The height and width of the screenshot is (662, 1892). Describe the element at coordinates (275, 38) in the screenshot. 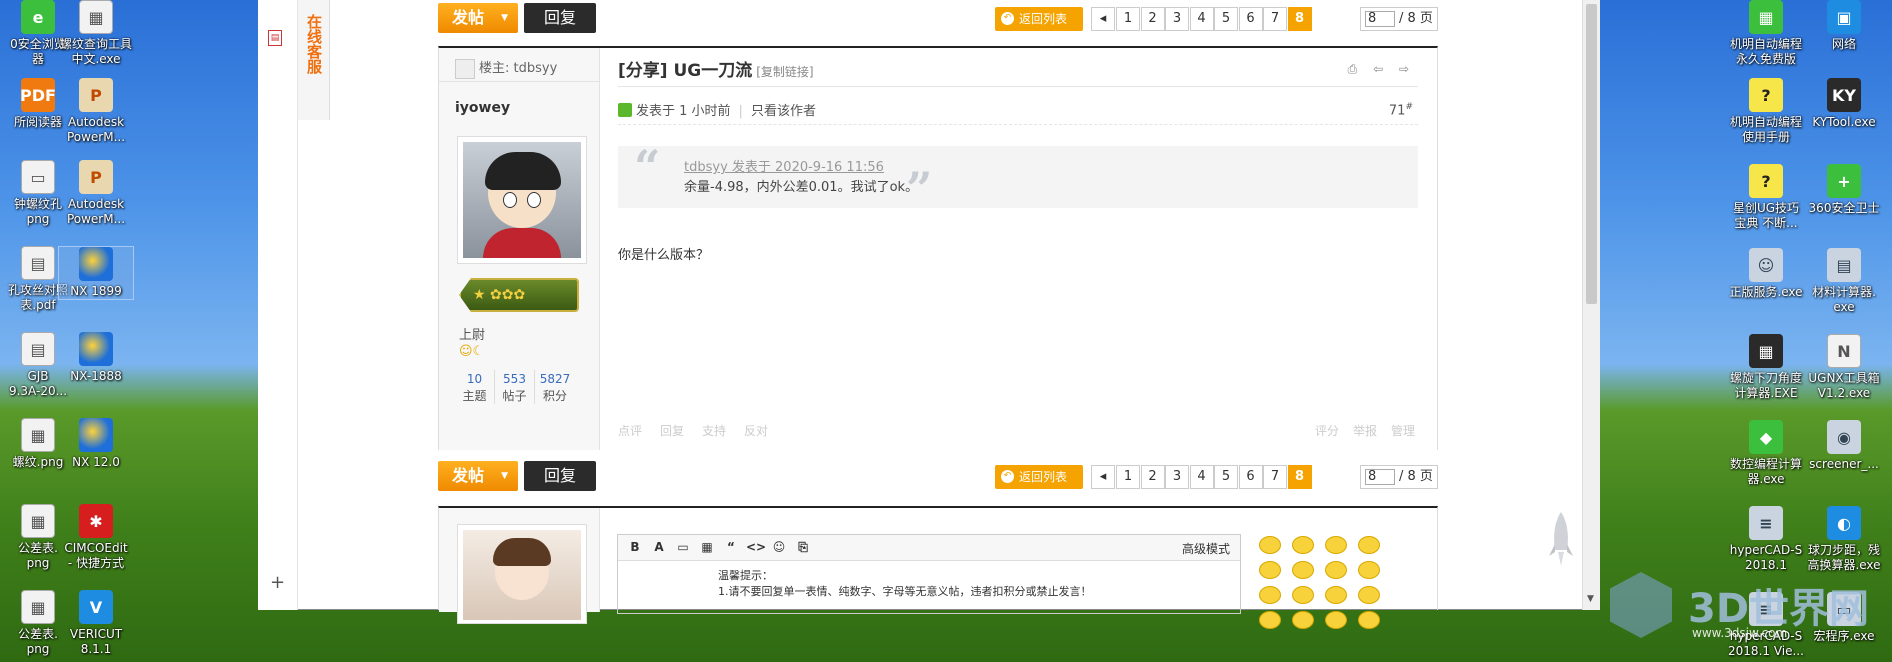

I see `pdf-icon: ▤` at that location.